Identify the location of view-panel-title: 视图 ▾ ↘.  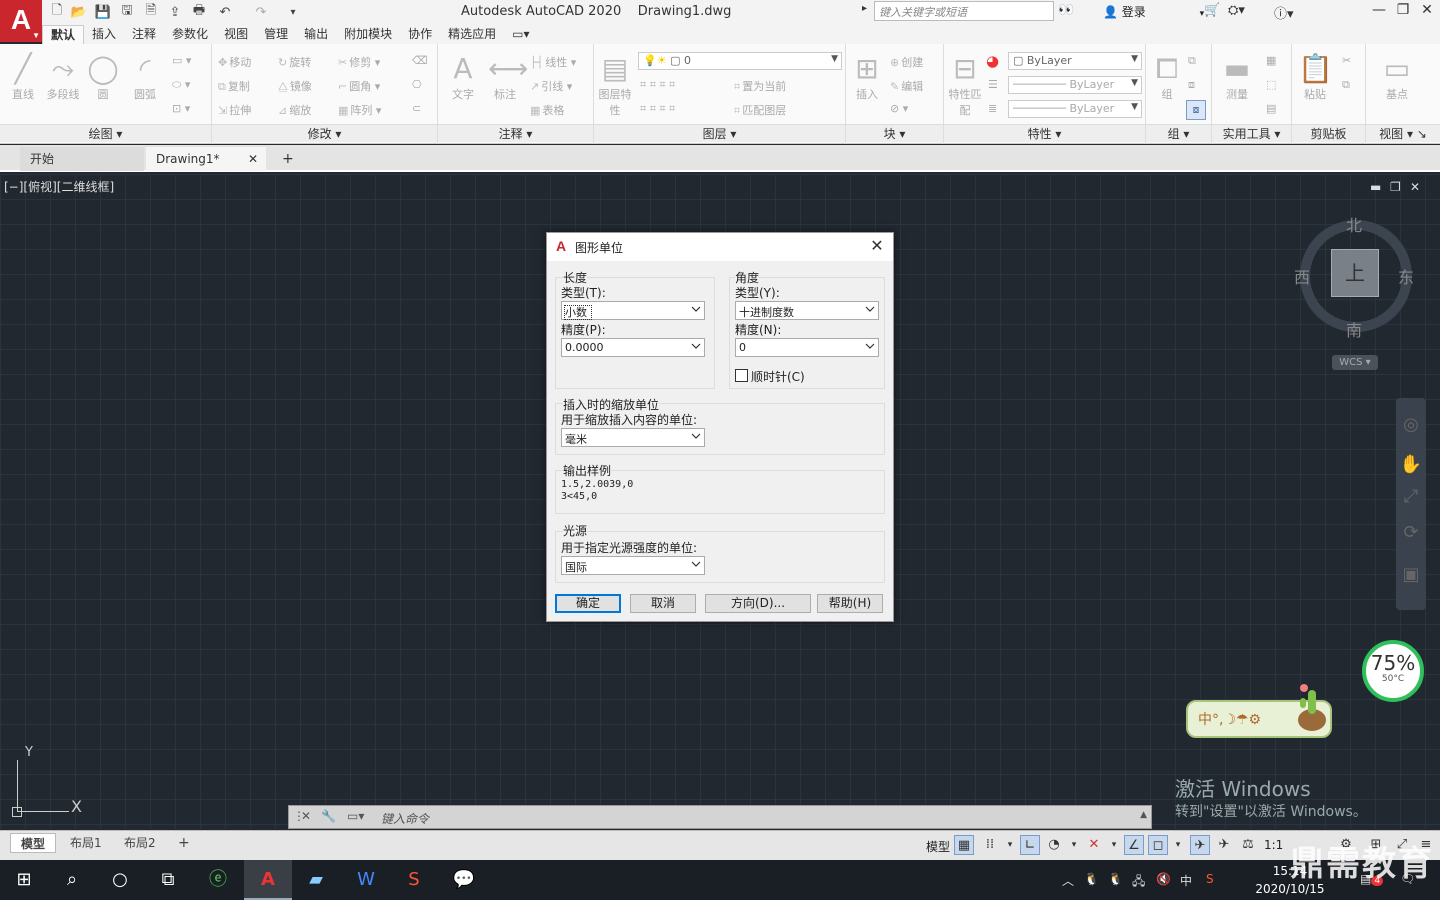
(1403, 133).